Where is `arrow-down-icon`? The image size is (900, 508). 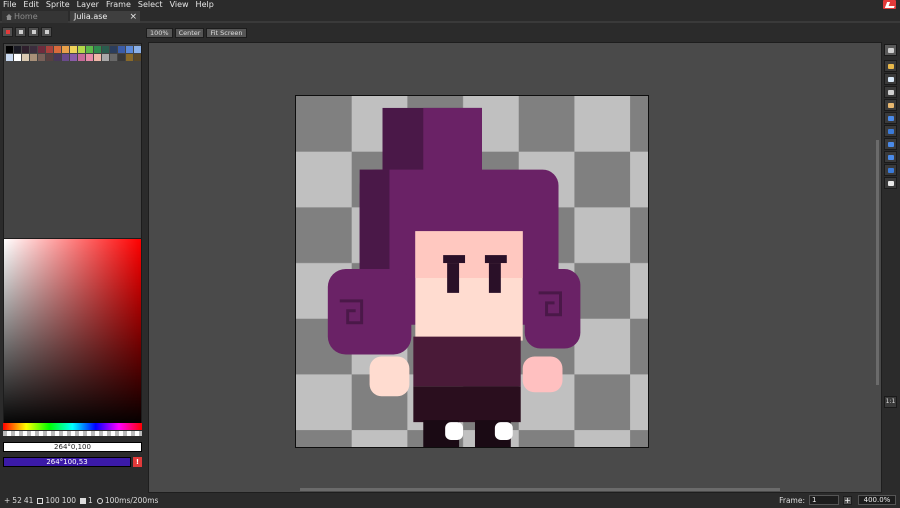
arrow-down-icon is located at coordinates (20, 32).